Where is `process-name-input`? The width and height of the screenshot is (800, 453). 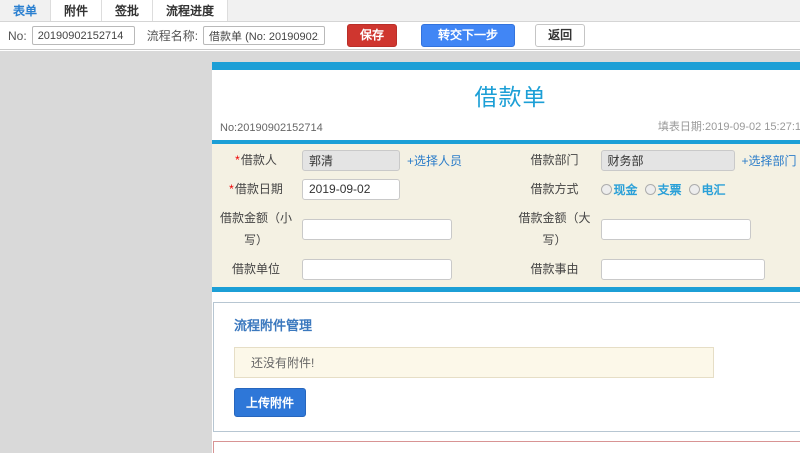 process-name-input is located at coordinates (264, 35).